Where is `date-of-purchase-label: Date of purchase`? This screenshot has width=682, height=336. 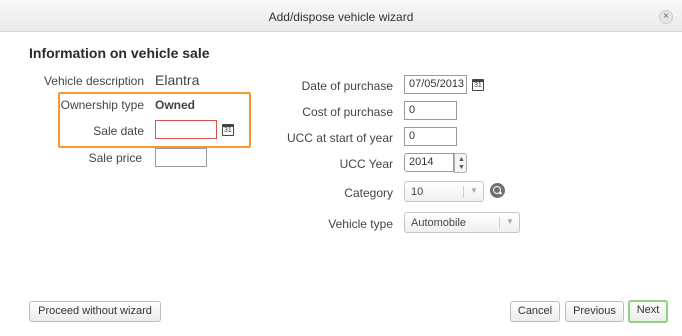
date-of-purchase-label: Date of purchase is located at coordinates (347, 86).